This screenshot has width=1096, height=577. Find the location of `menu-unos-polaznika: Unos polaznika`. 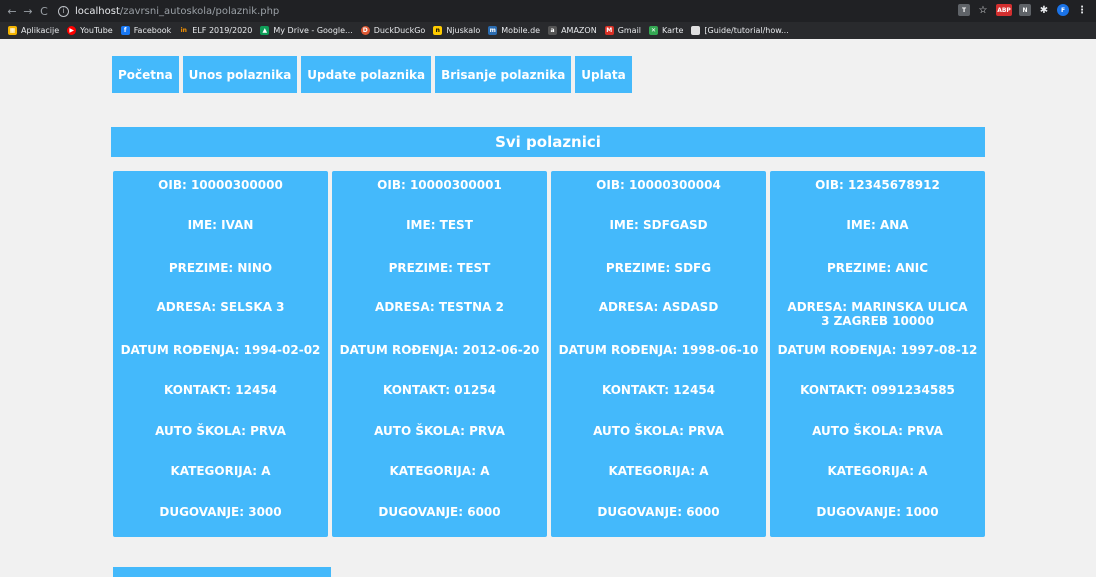

menu-unos-polaznika: Unos polaznika is located at coordinates (240, 74).